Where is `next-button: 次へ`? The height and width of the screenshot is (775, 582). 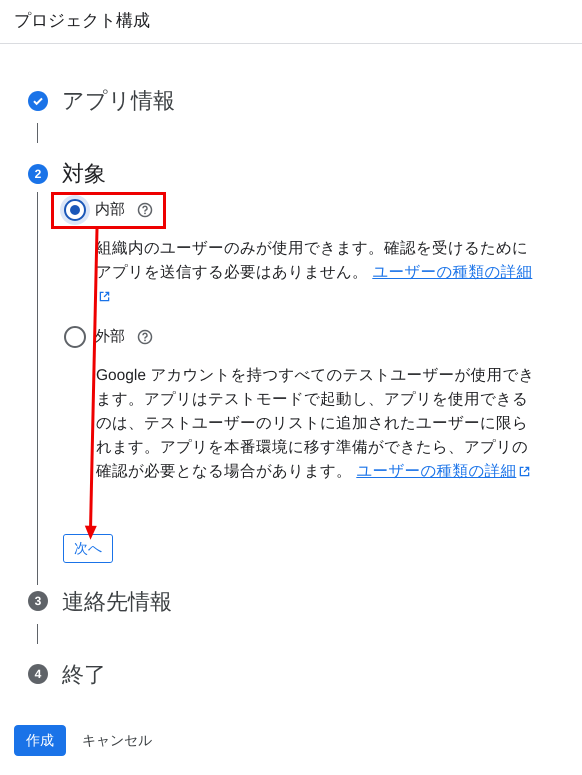 next-button: 次へ is located at coordinates (88, 548).